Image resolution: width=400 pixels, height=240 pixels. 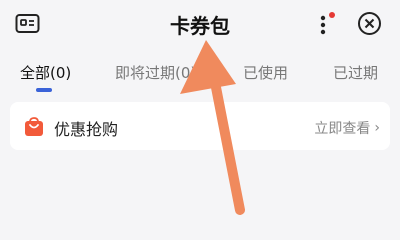 What do you see at coordinates (355, 72) in the screenshot?
I see `tab-expired: 已过期` at bounding box center [355, 72].